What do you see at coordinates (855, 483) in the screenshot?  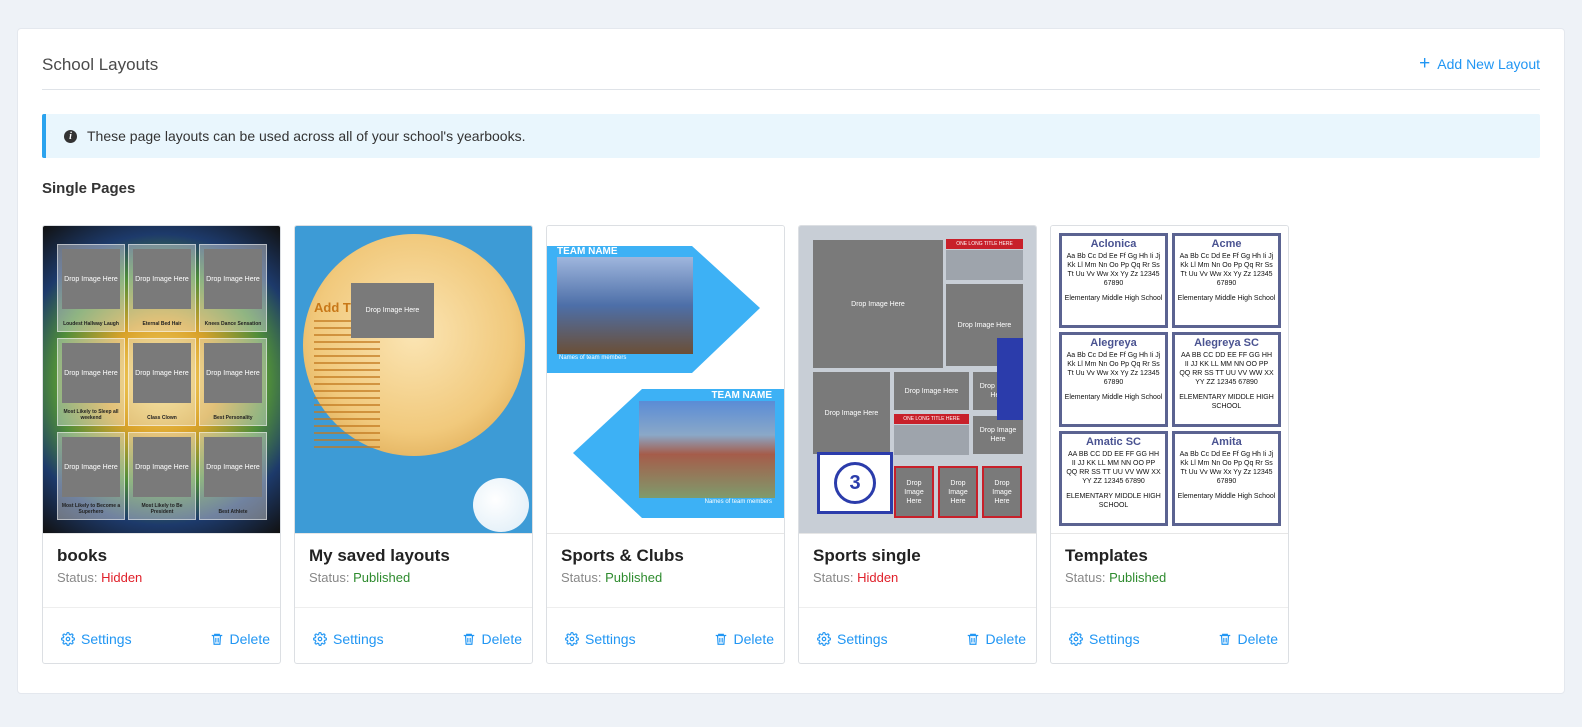 I see `countdown-number: 3` at bounding box center [855, 483].